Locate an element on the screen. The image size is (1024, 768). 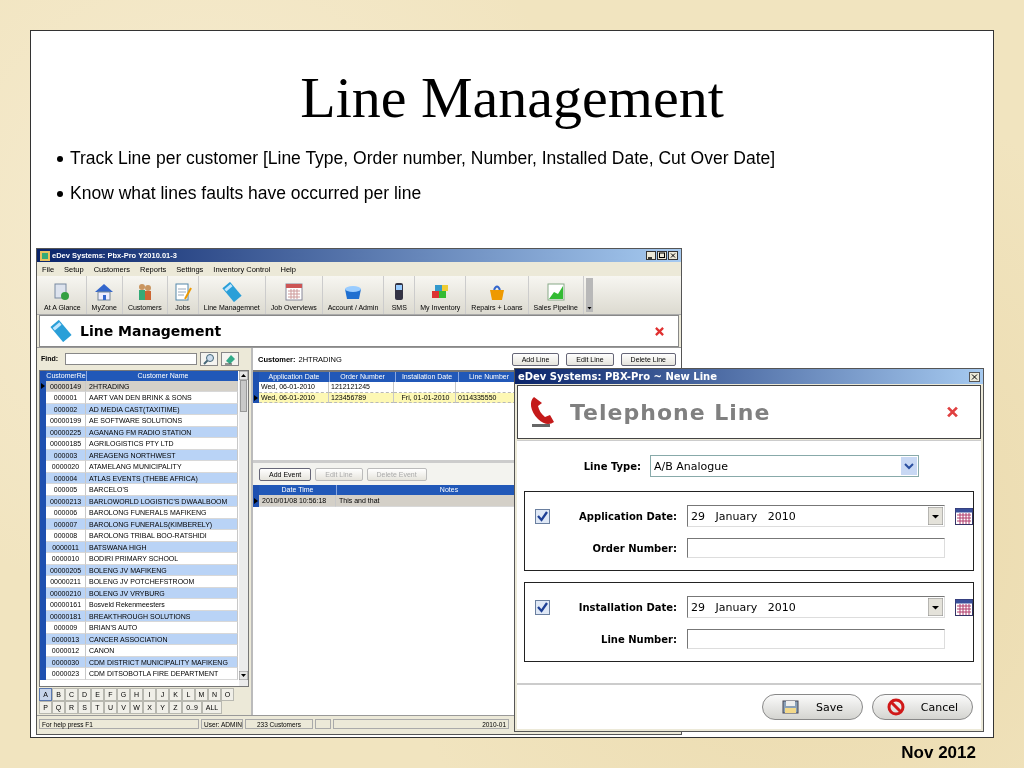
minimize-icon is located at coordinates (651, 255).